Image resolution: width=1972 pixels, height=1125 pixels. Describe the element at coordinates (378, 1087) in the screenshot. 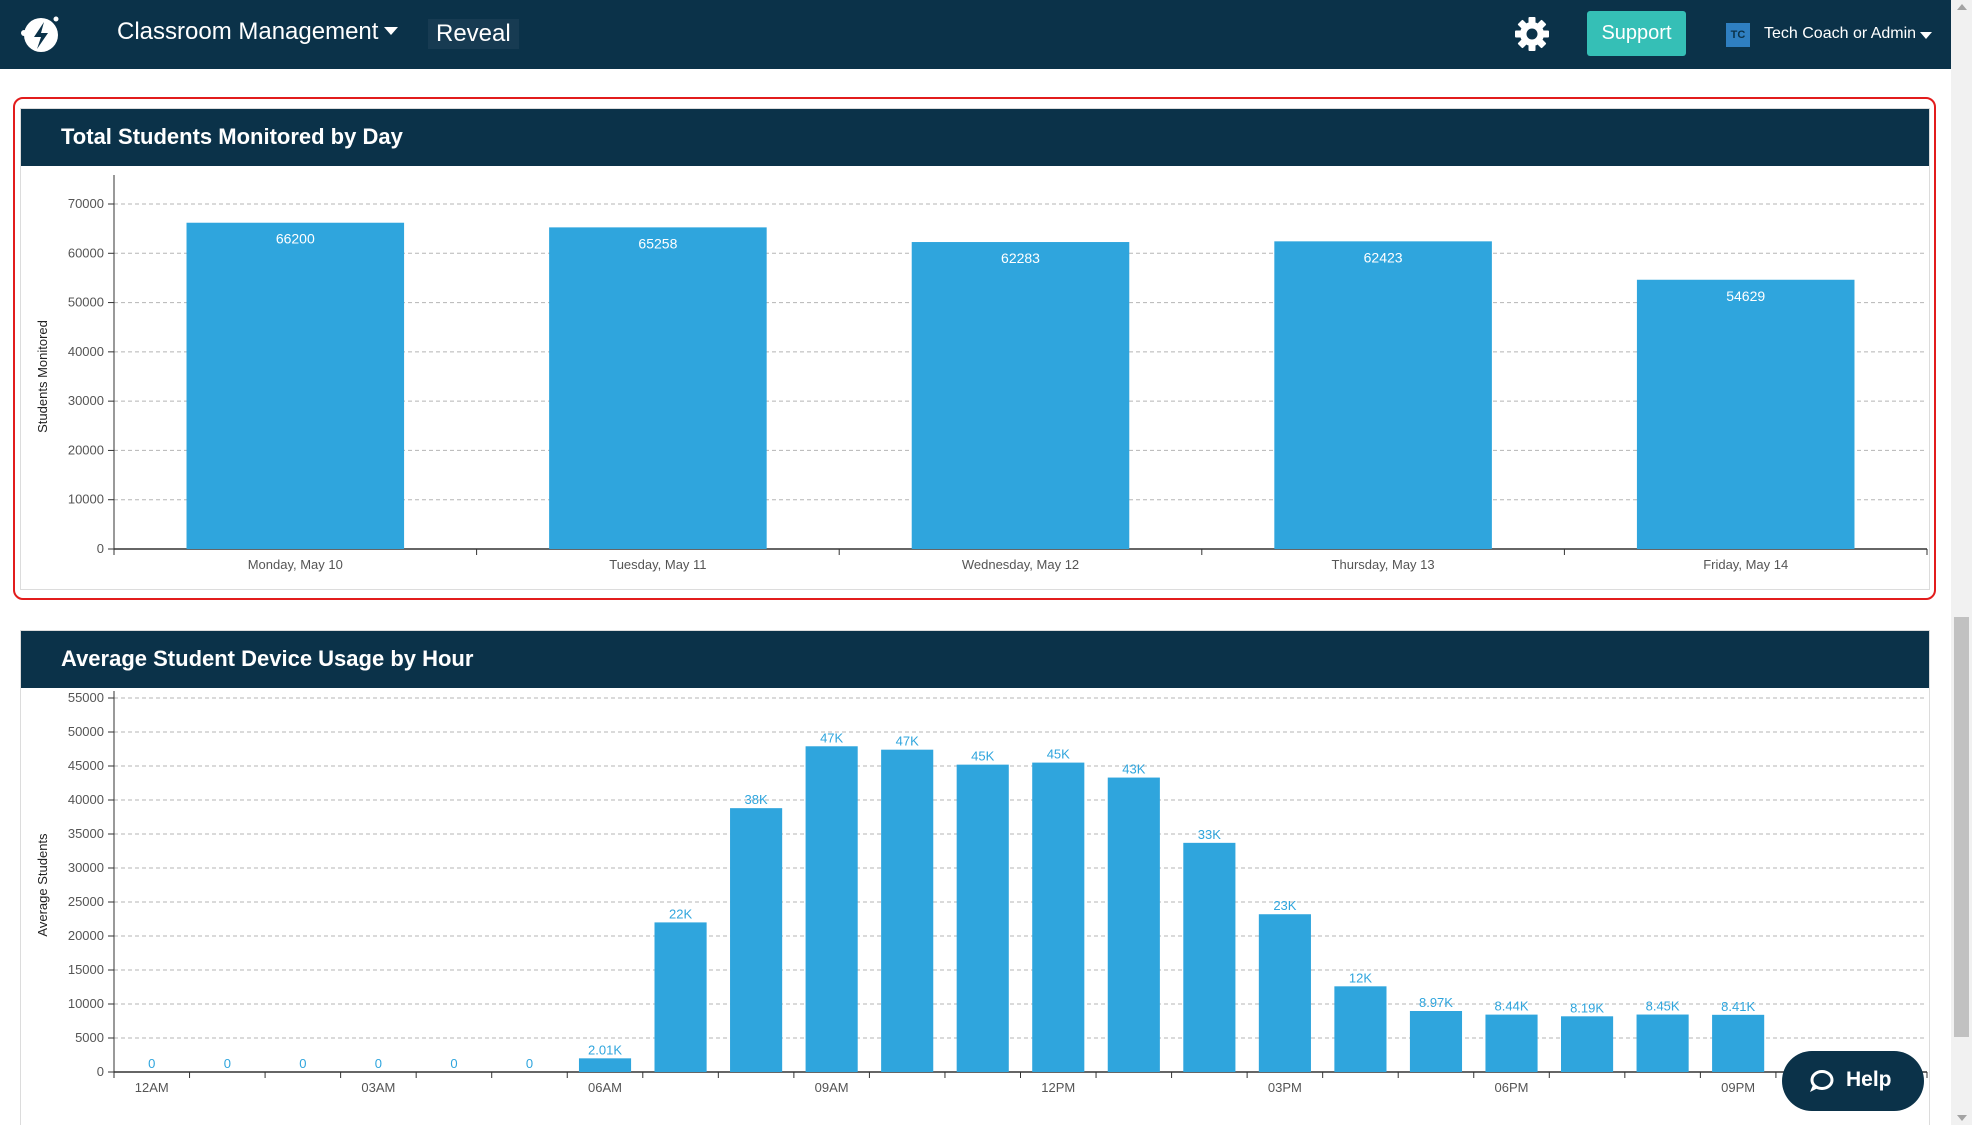

I see `x-tick-label: 03AM` at that location.